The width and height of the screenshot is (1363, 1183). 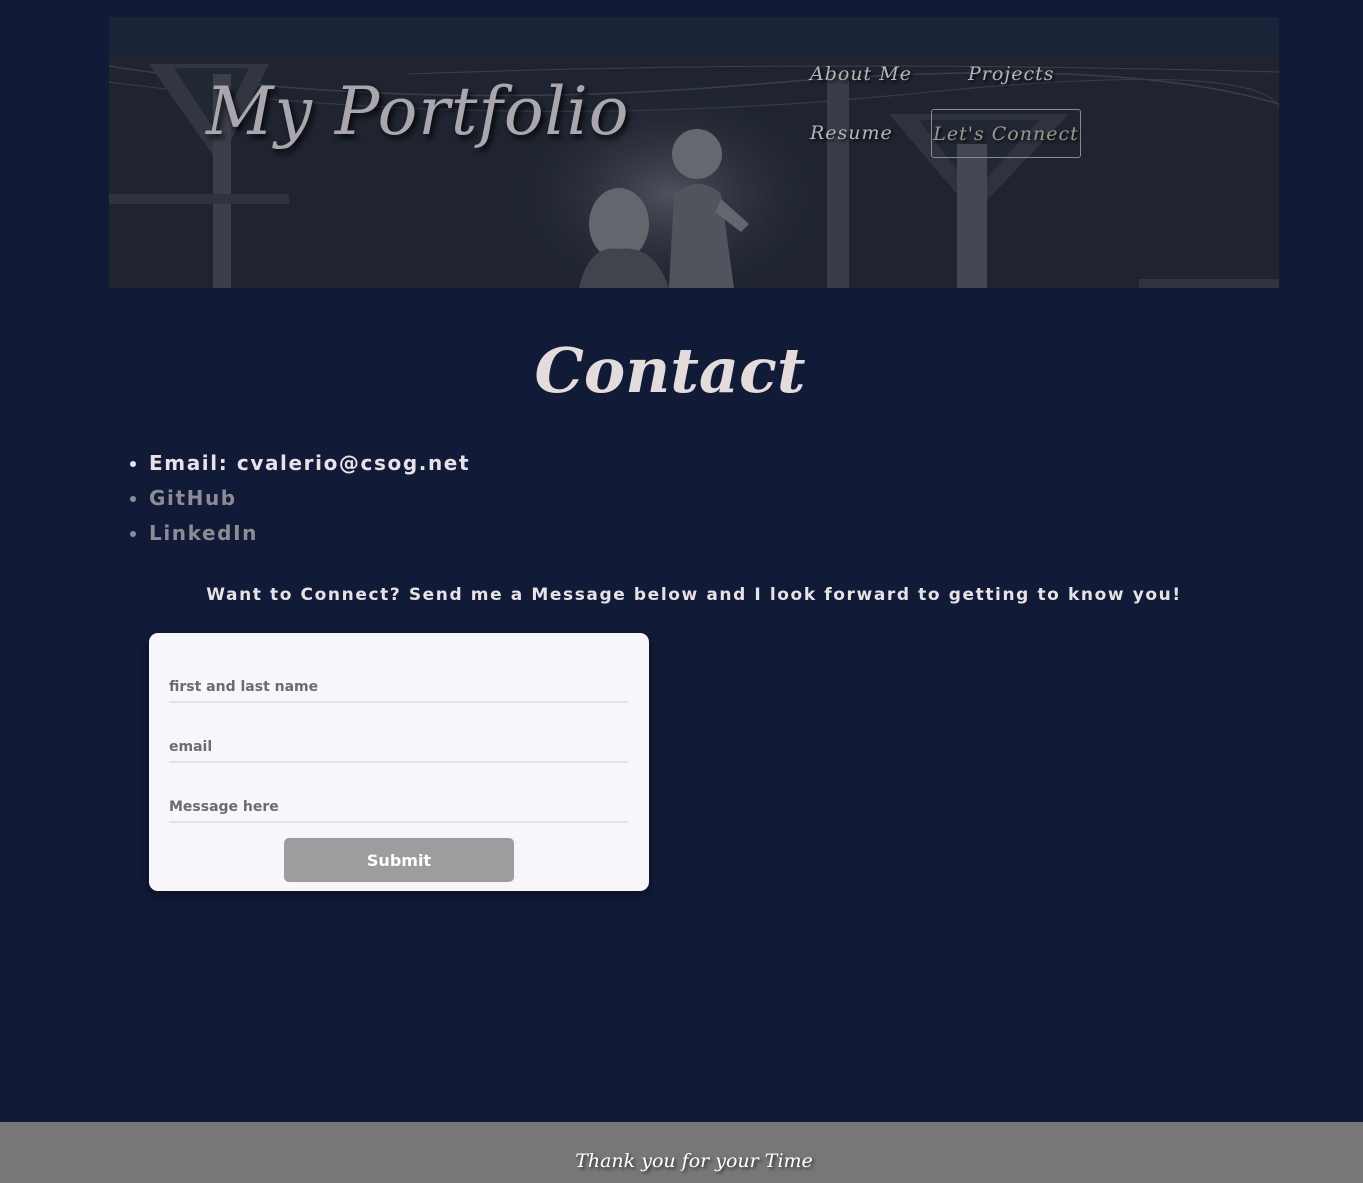 What do you see at coordinates (398, 688) in the screenshot?
I see `name-field` at bounding box center [398, 688].